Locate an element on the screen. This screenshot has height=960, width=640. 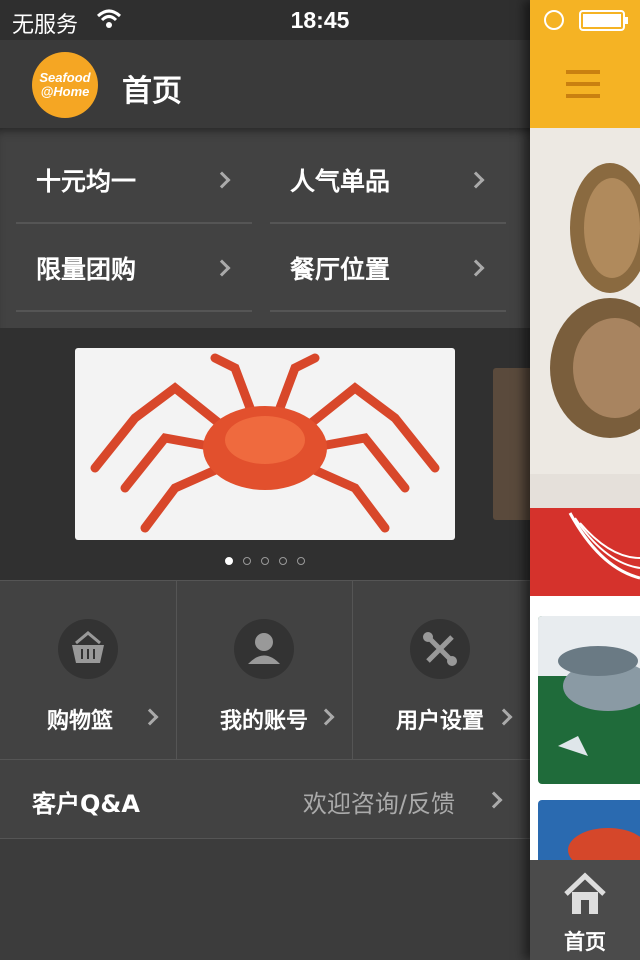
status-bar-right is located at coordinates (585, 20).